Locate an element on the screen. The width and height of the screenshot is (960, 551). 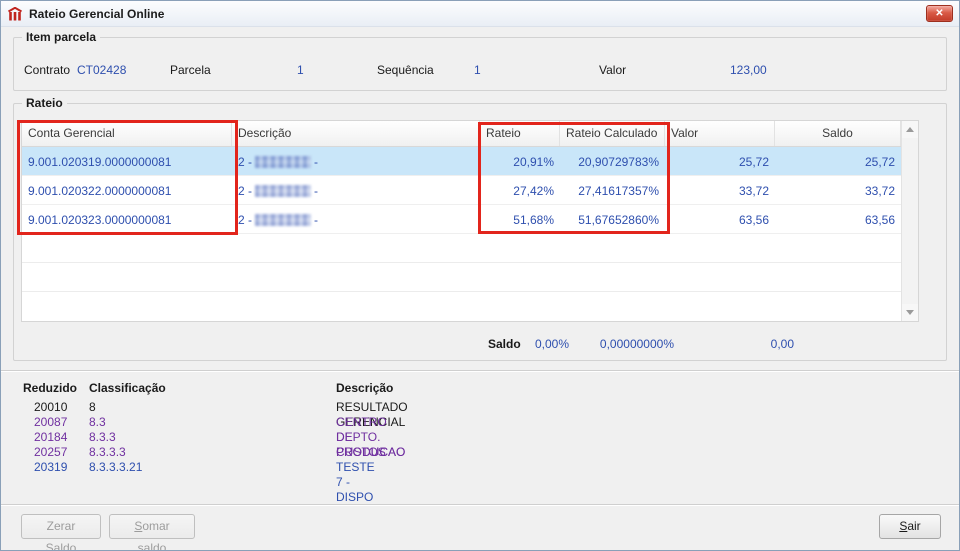
reduzido-value: 20010 is located at coordinates (51, 407).